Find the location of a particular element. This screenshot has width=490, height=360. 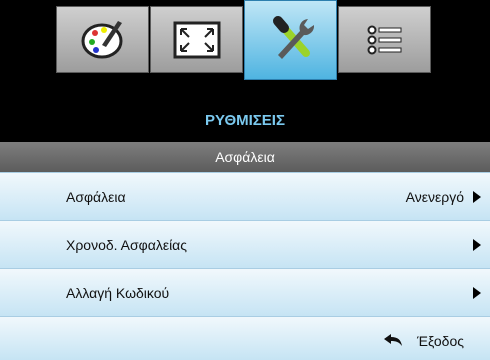

menu-item-label: Ασφάλεια is located at coordinates (96, 197).